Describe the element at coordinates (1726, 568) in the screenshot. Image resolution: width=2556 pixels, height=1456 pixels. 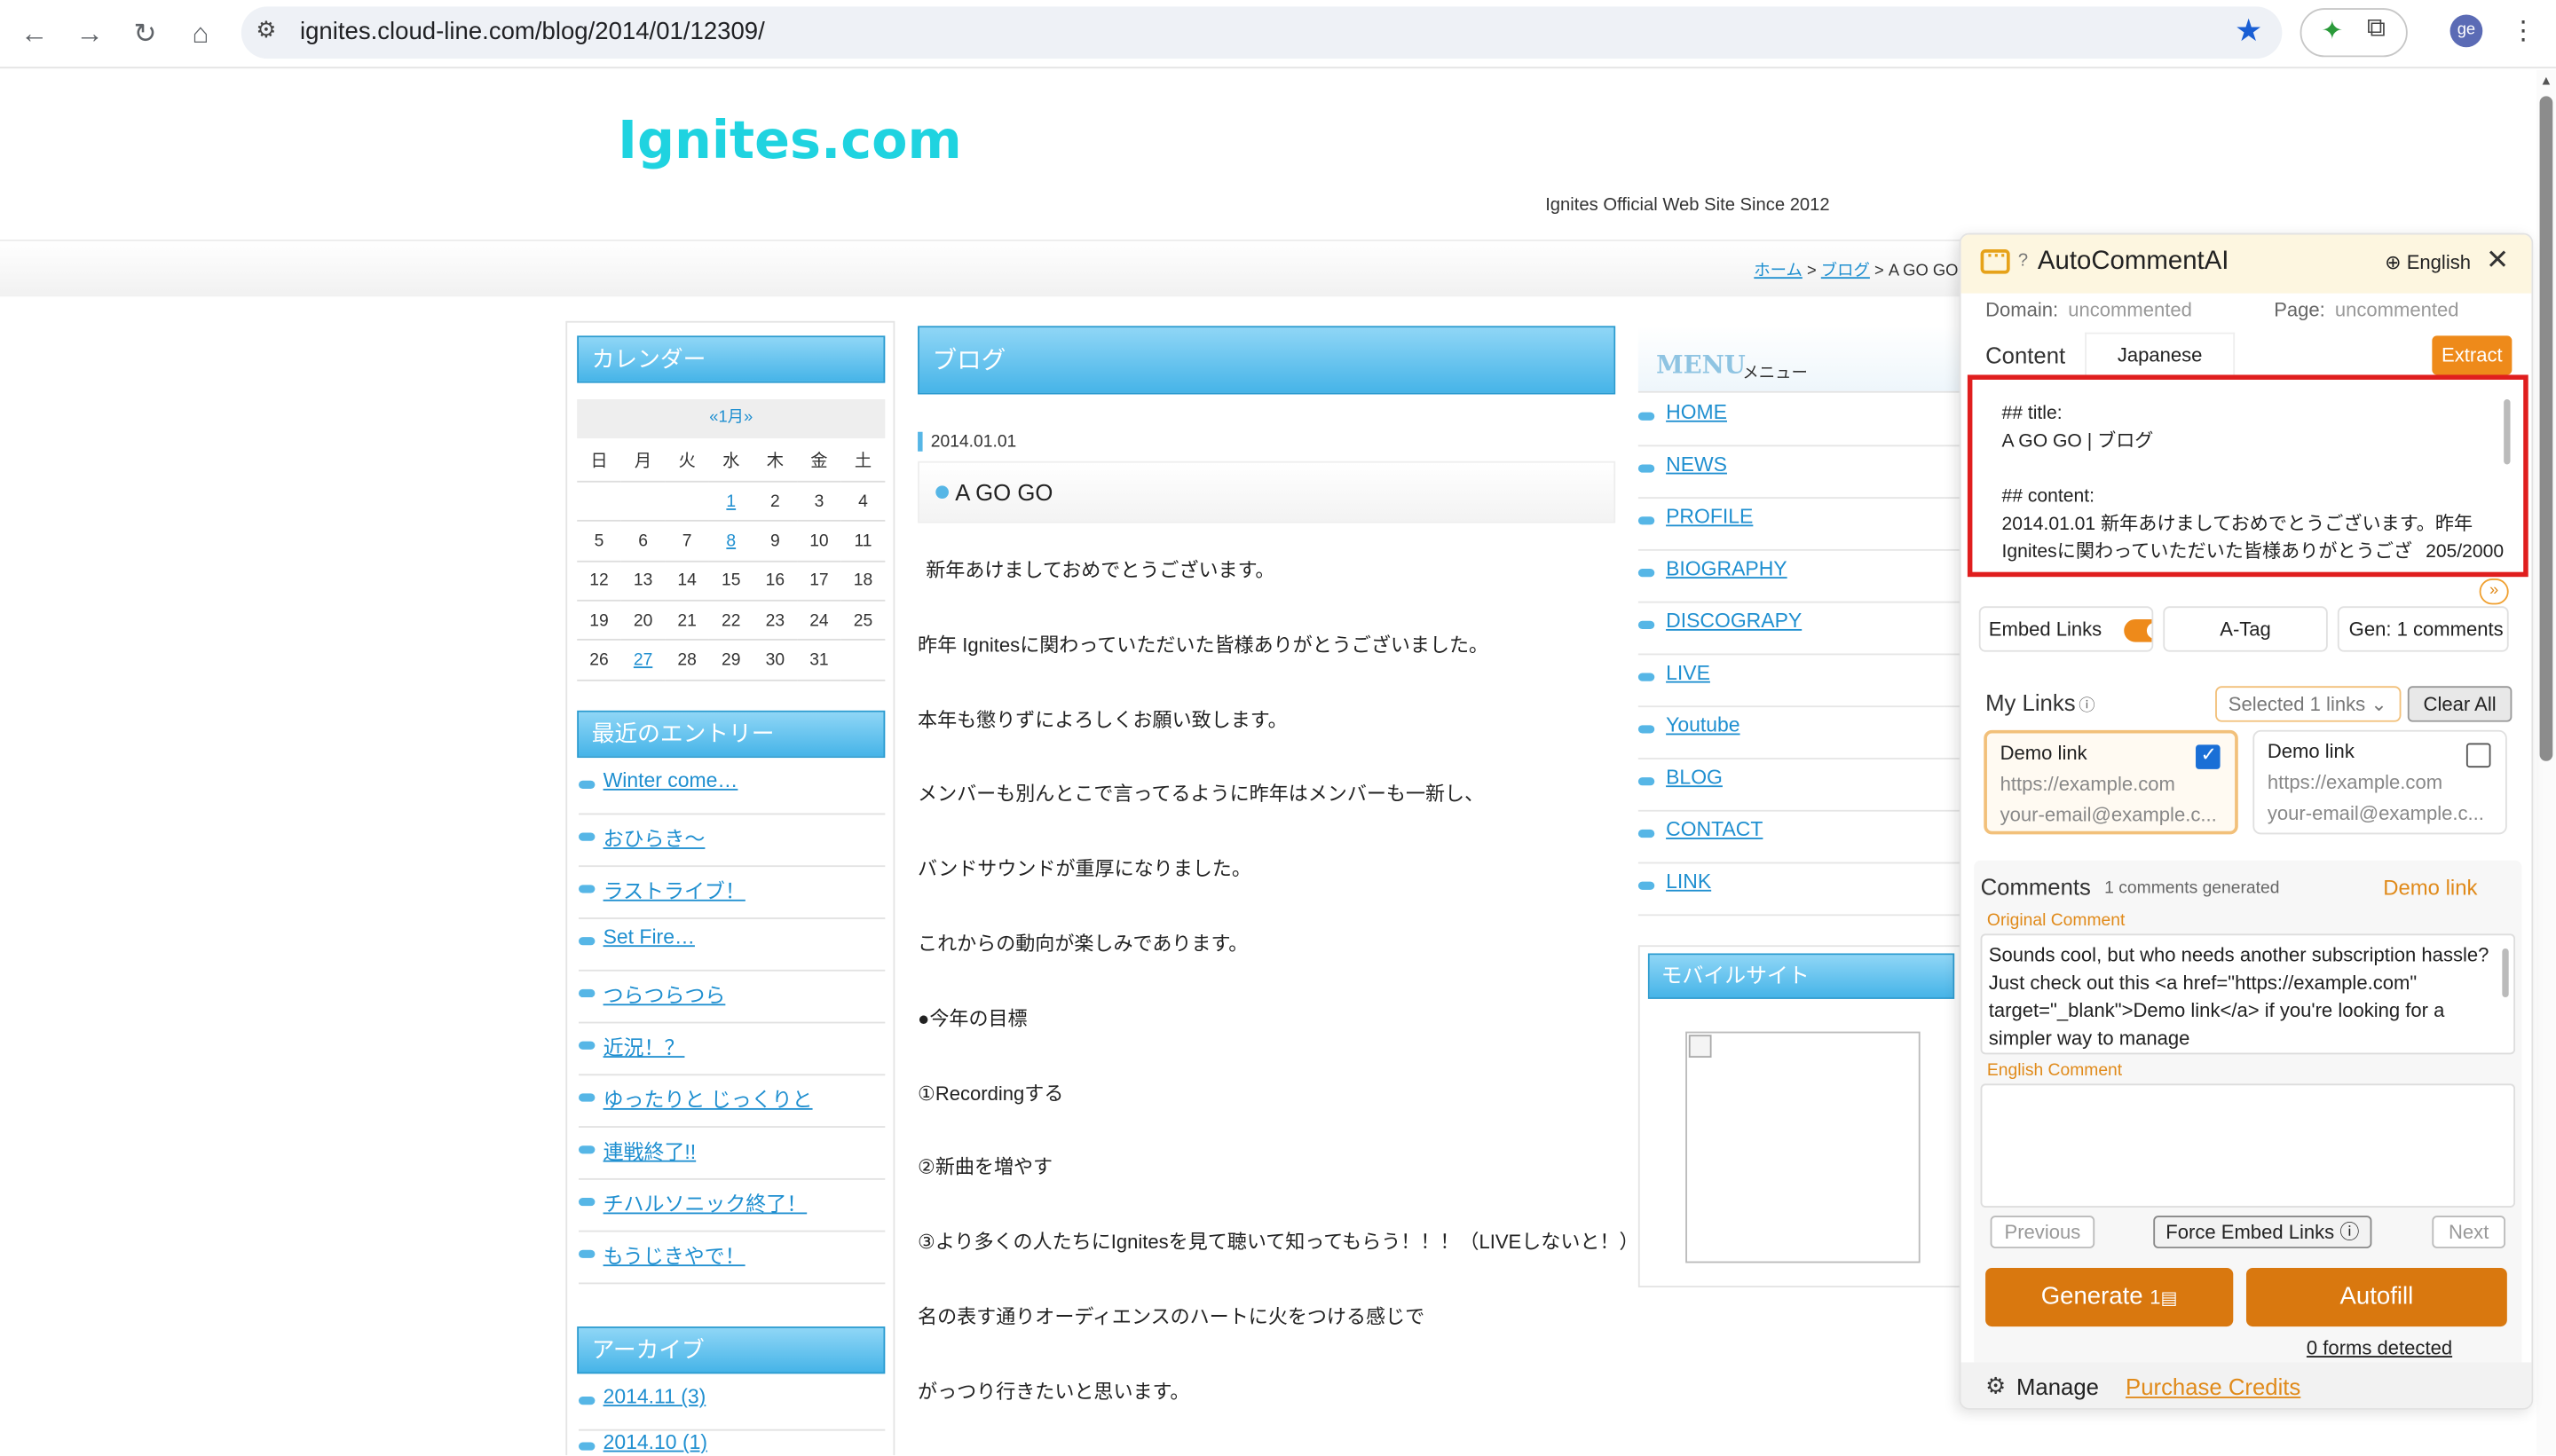
I see `menu-link: BIOGRAPHY` at that location.